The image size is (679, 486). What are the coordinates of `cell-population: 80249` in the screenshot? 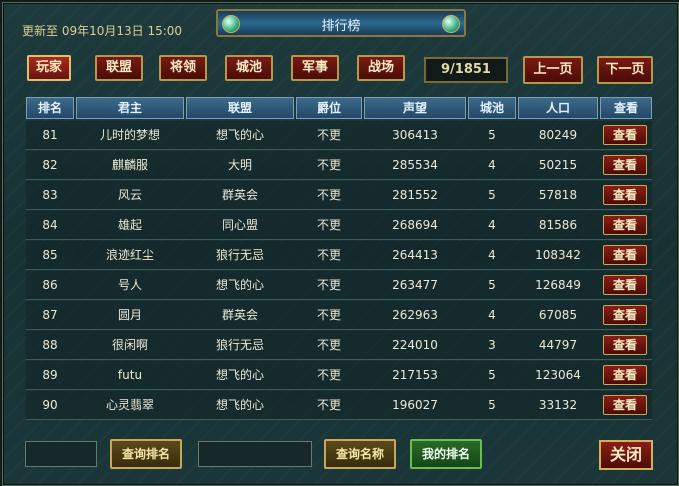 It's located at (558, 135).